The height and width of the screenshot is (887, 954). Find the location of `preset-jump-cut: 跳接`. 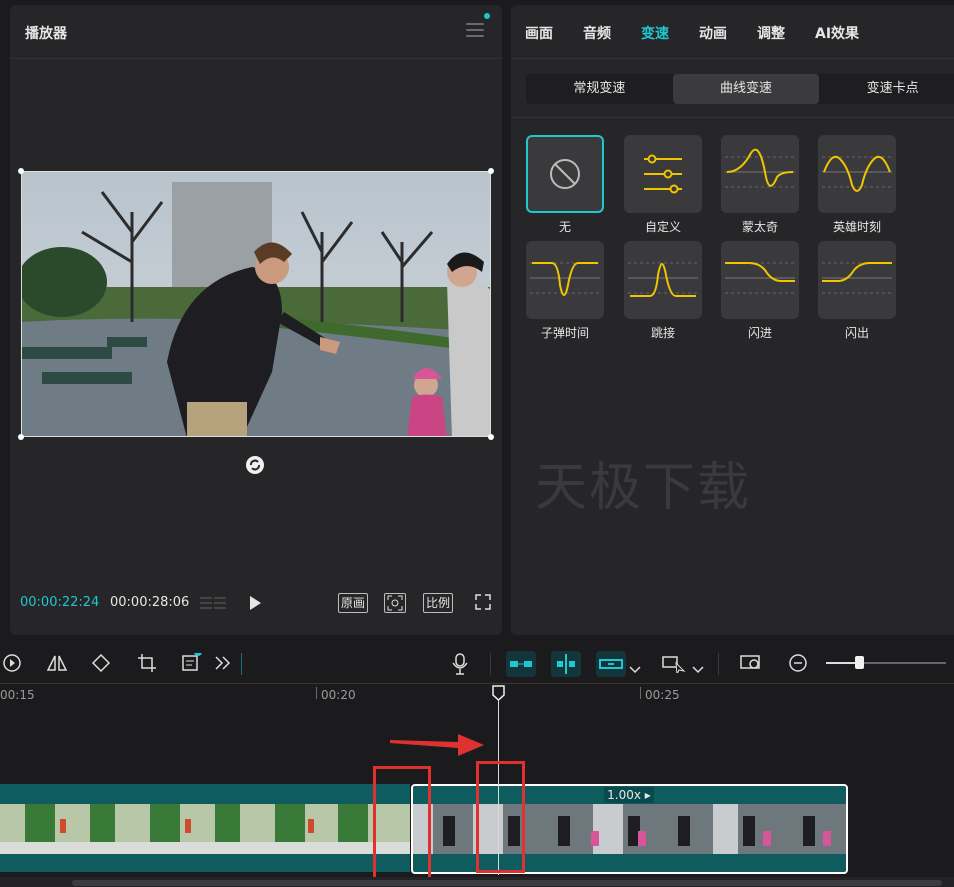

preset-jump-cut: 跳接 is located at coordinates (663, 291).